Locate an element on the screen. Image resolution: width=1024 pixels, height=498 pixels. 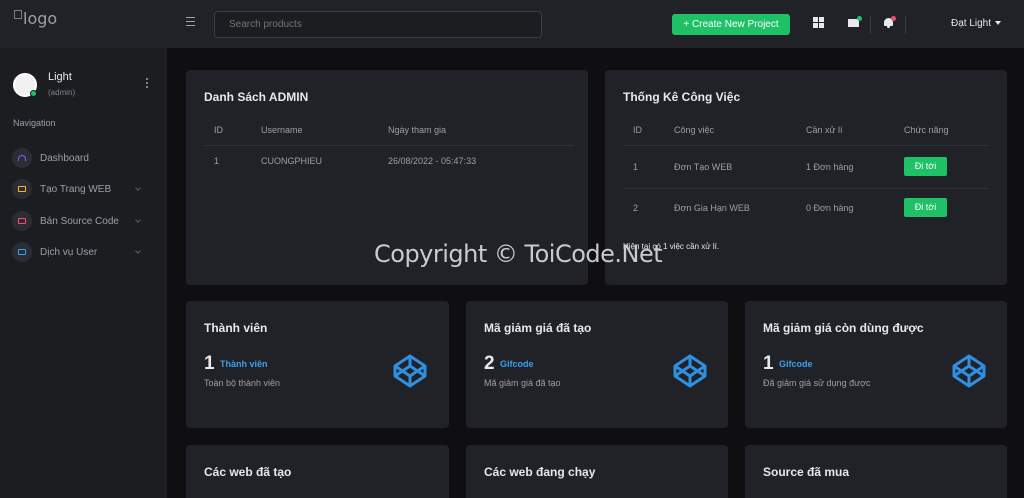
stat-card-created-webs: Các web đã tạo is located at coordinates (317, 471).